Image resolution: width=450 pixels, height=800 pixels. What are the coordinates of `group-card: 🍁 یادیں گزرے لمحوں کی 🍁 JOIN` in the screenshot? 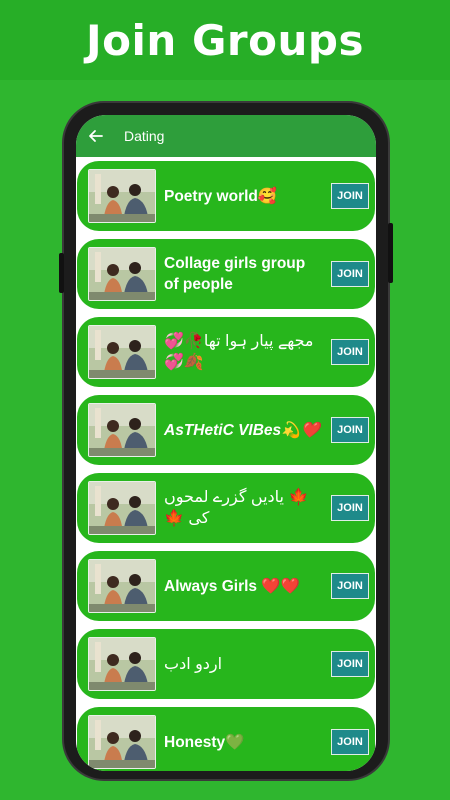 It's located at (226, 508).